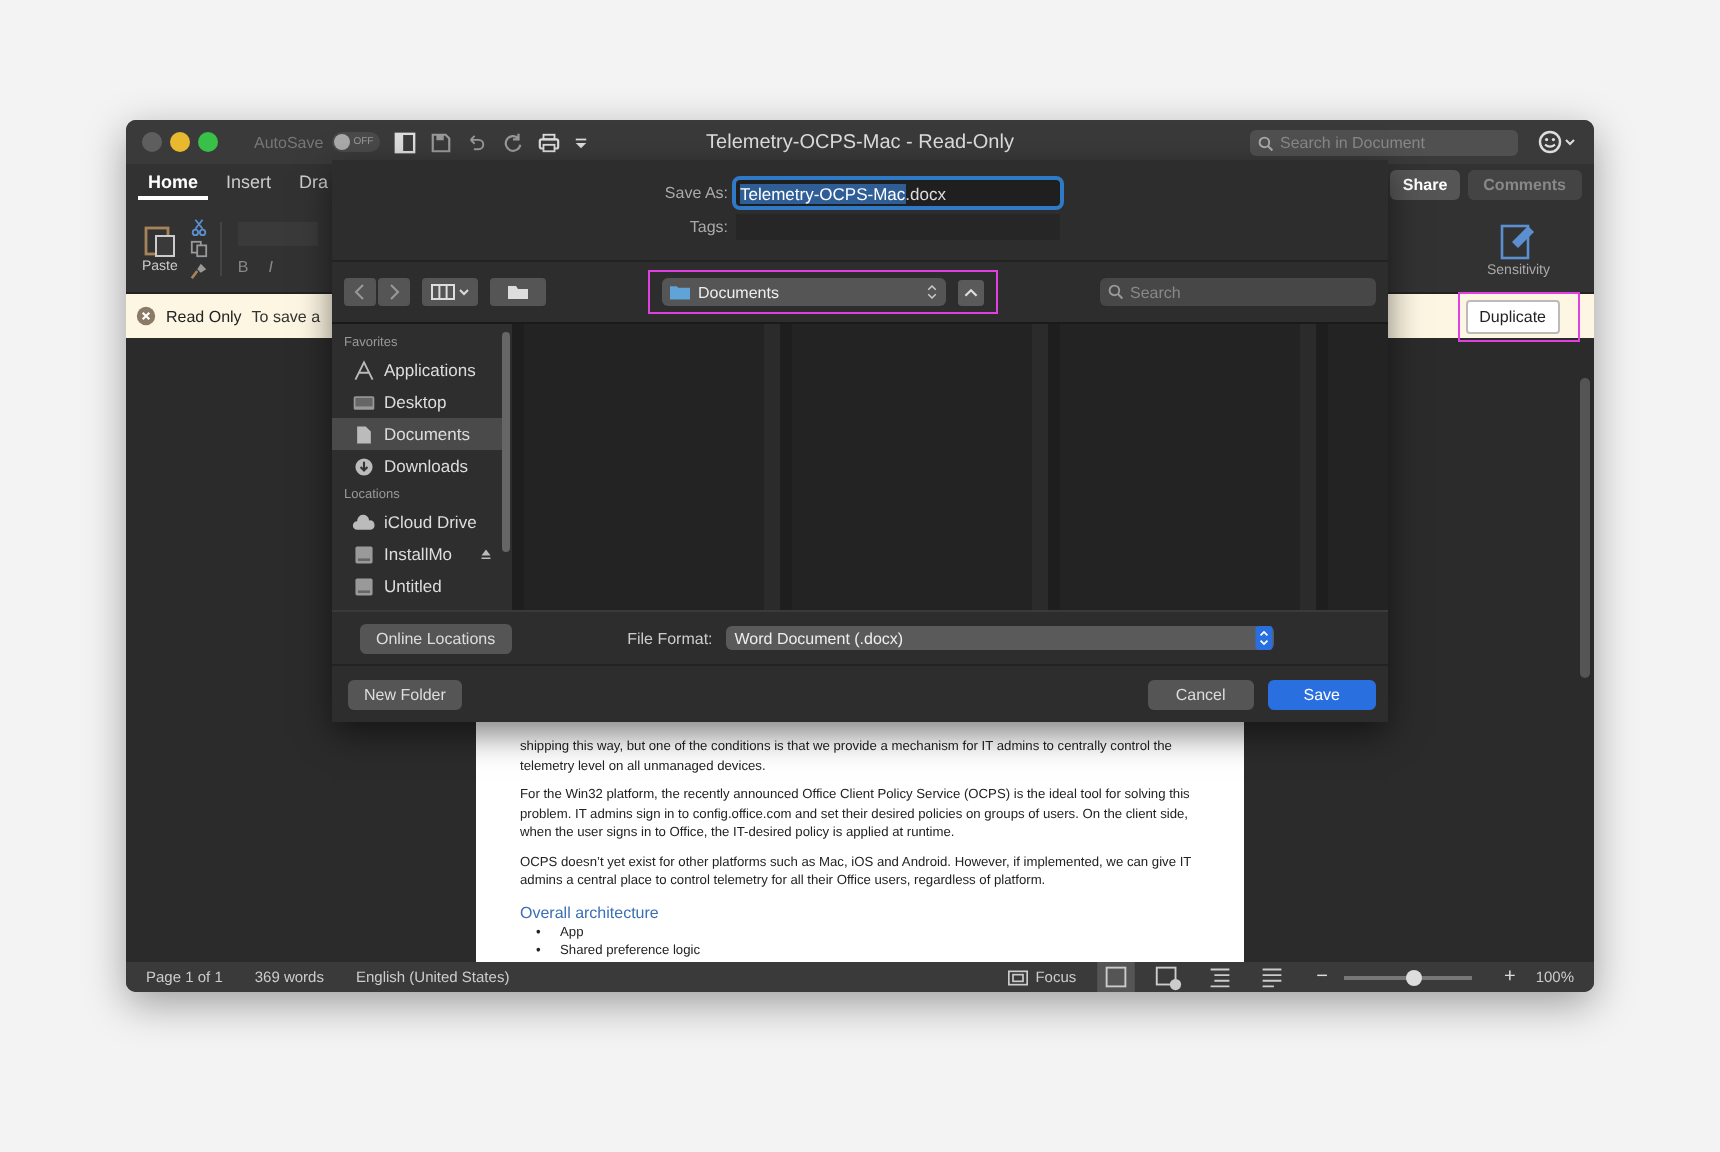 The height and width of the screenshot is (1152, 1720). What do you see at coordinates (476, 142) in the screenshot?
I see `undo-icon` at bounding box center [476, 142].